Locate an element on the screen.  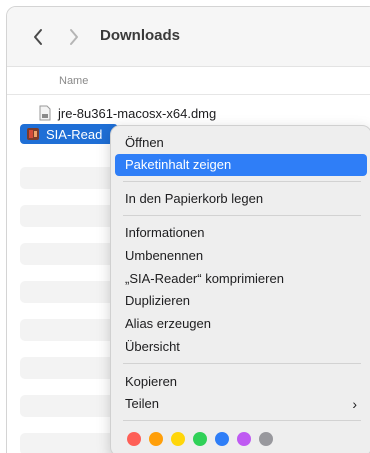
menu-item-share-label: Teilen is located at coordinates (142, 403).